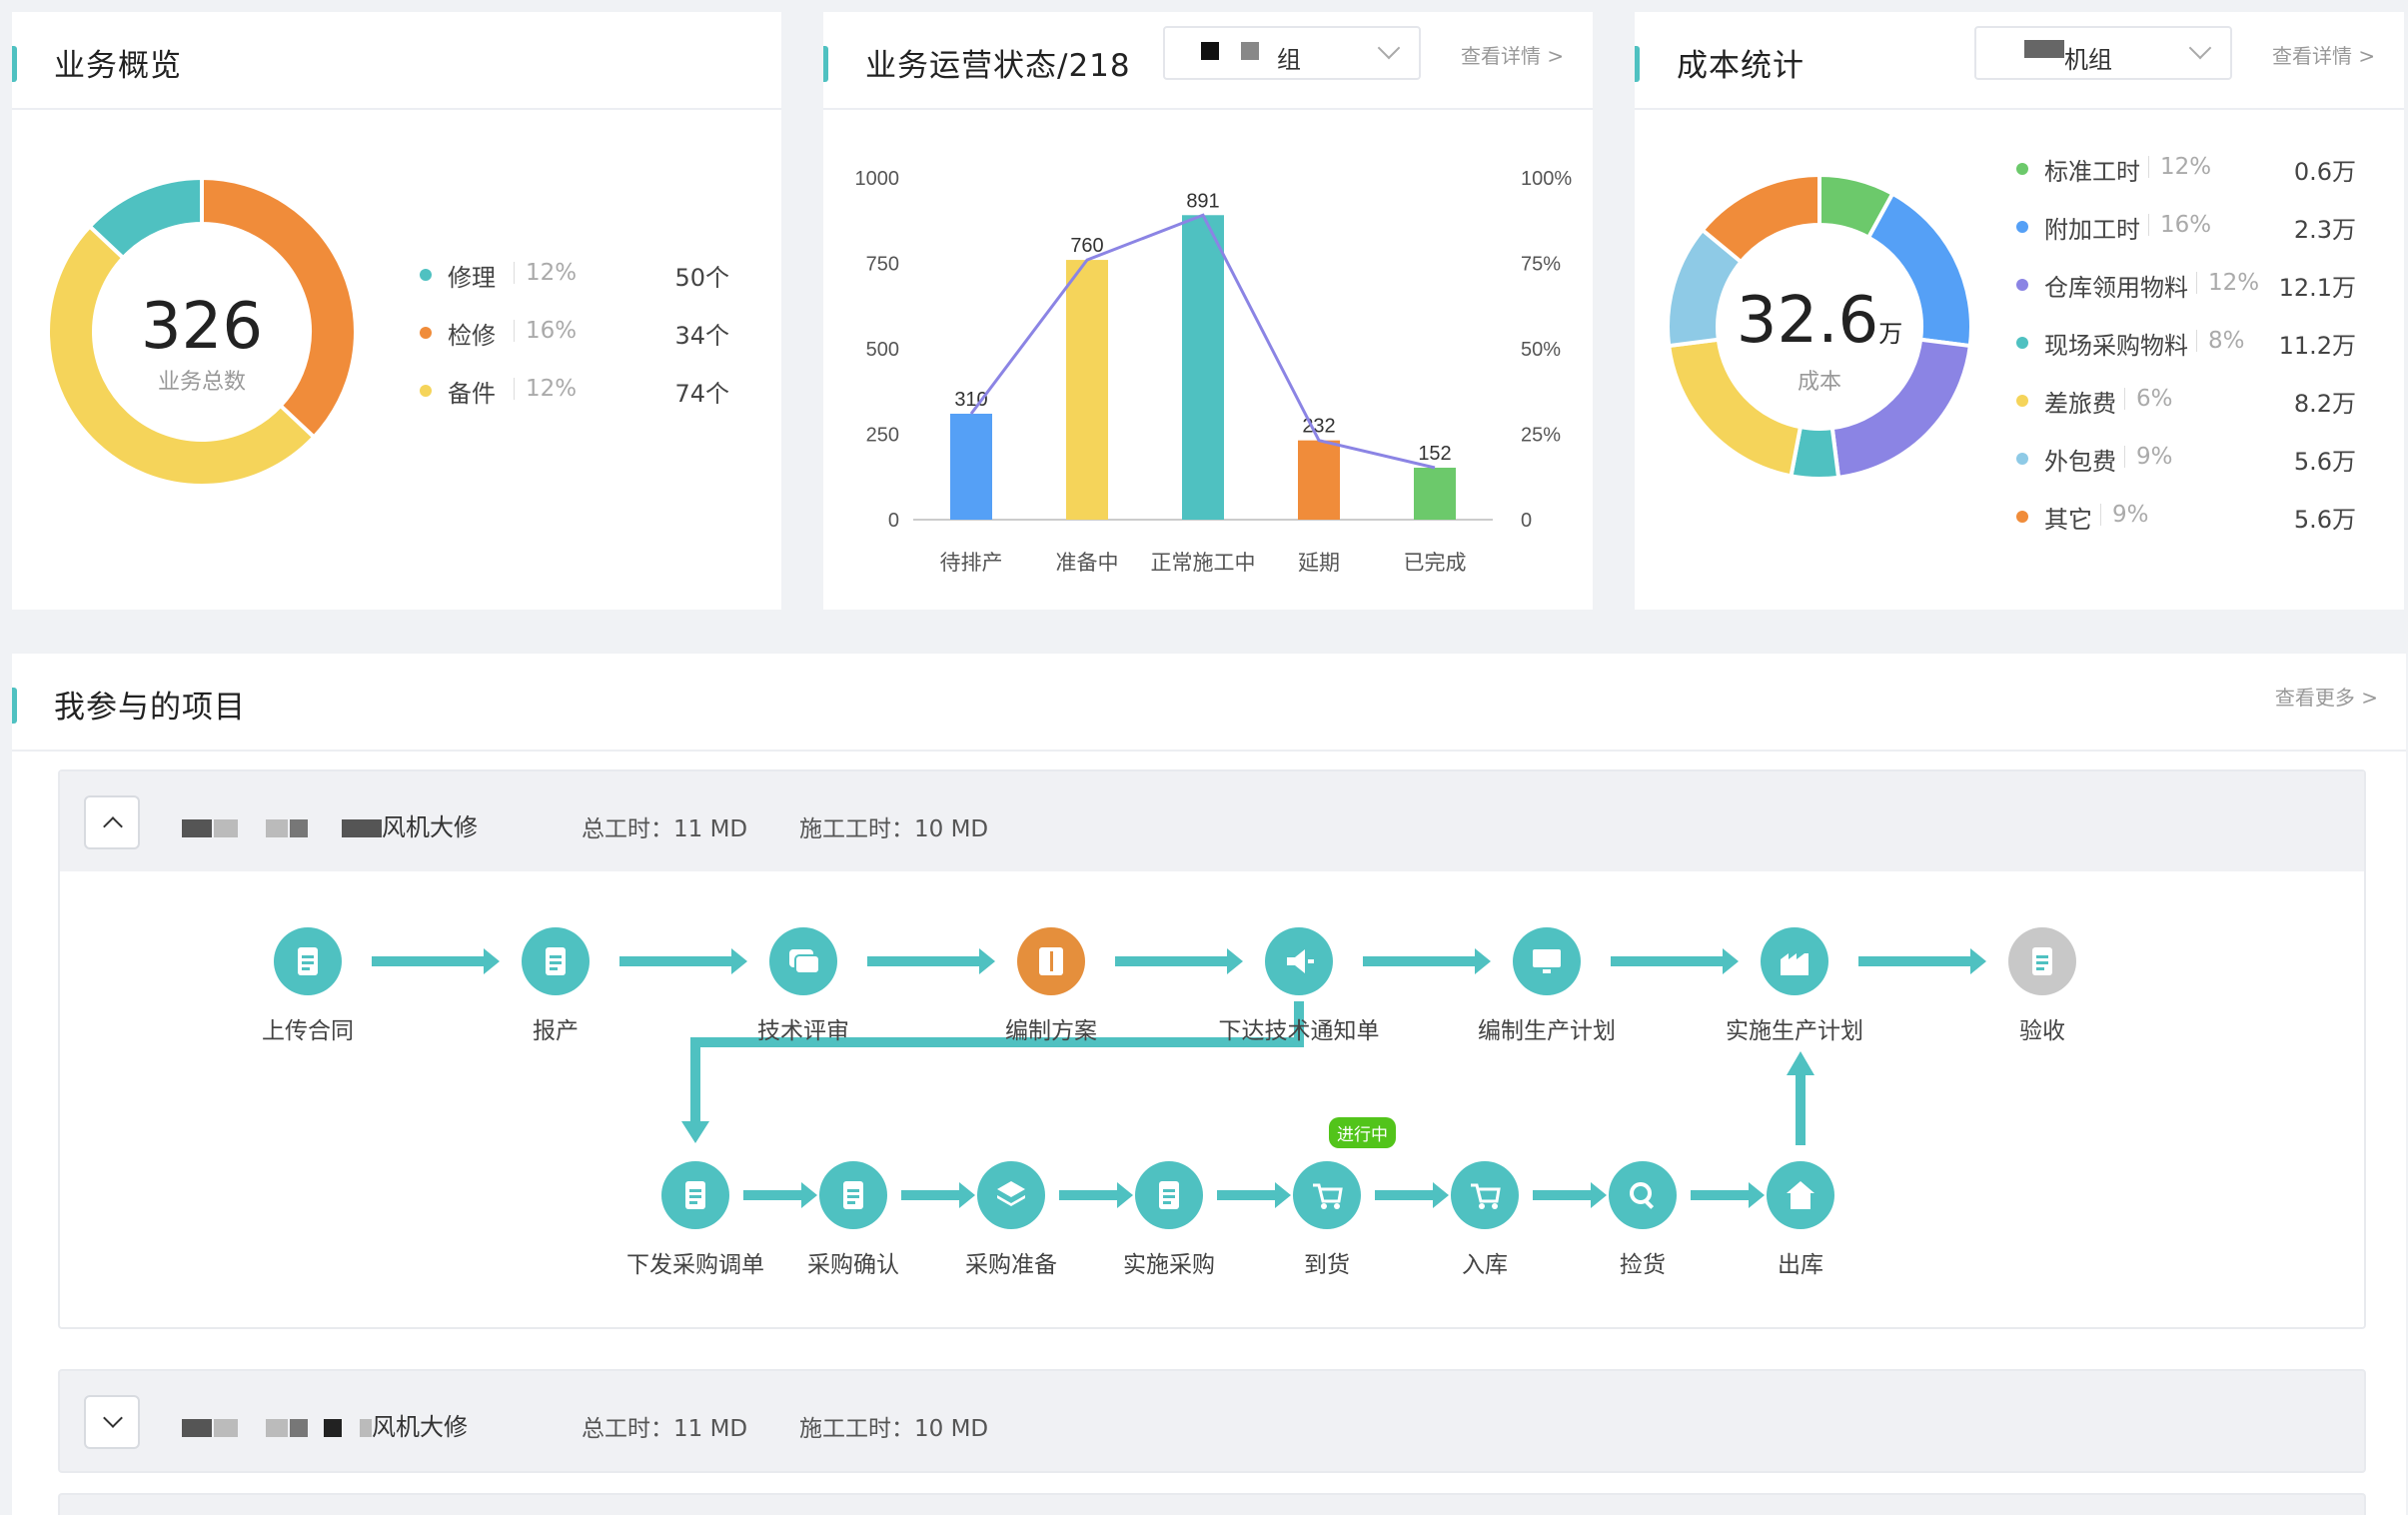  Describe the element at coordinates (1526, 521) in the screenshot. I see `y2-tick-label: 0` at that location.